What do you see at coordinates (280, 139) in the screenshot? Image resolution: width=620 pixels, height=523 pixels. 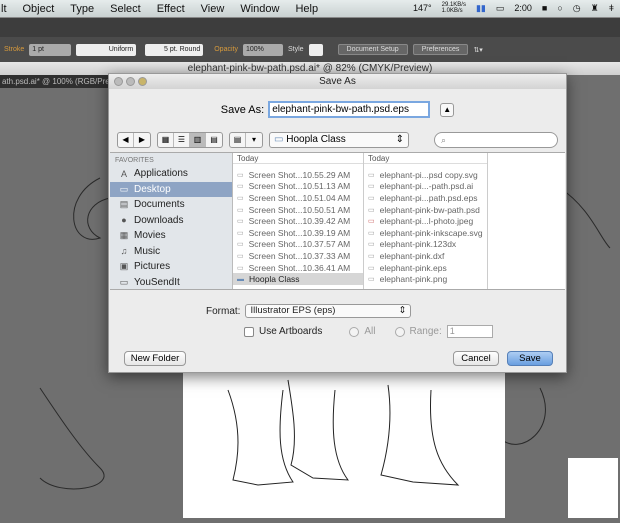 I see `folder-icon: ▭` at bounding box center [280, 139].